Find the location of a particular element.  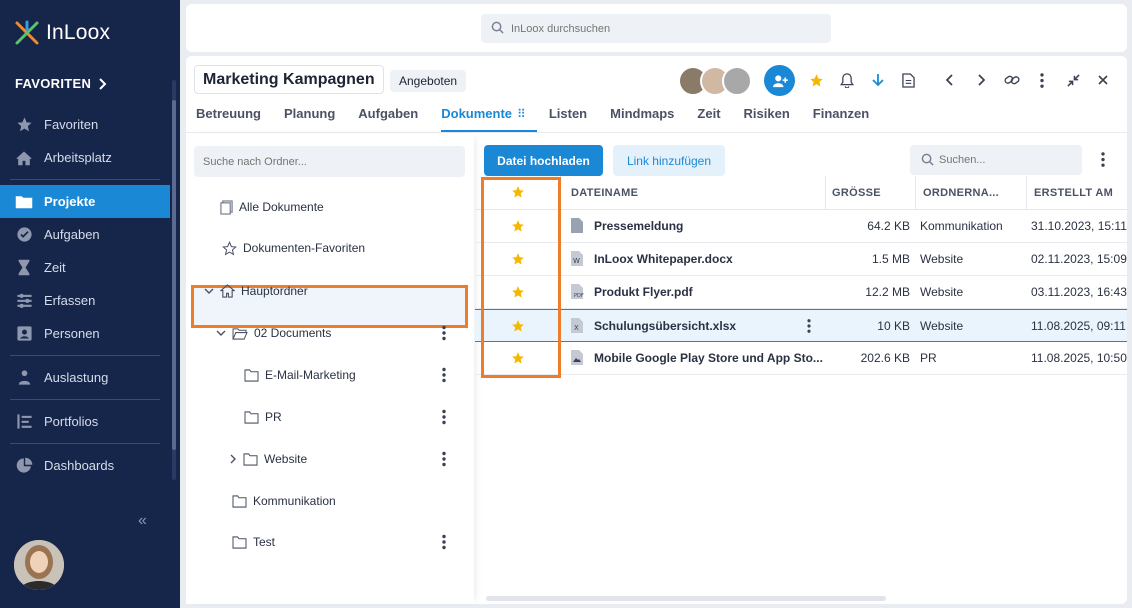

copy-link-button is located at coordinates (1012, 80).